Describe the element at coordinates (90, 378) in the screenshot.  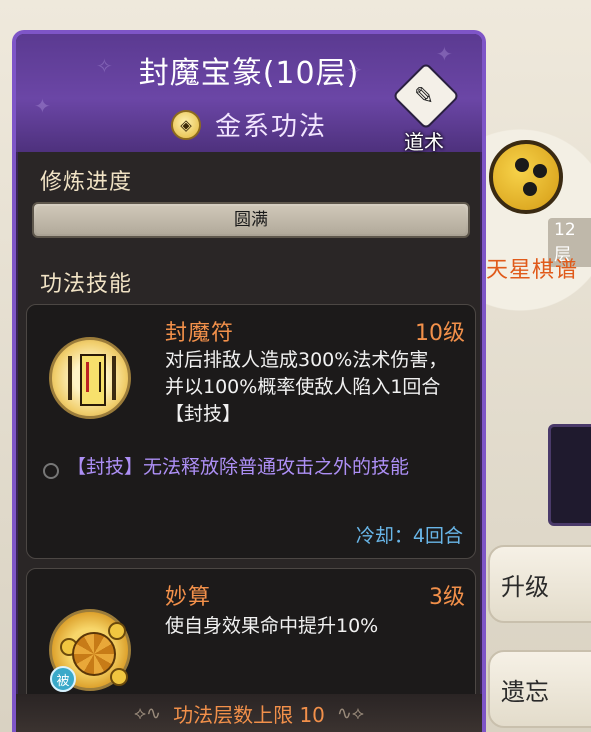
I see `seal-talisman-icon` at that location.